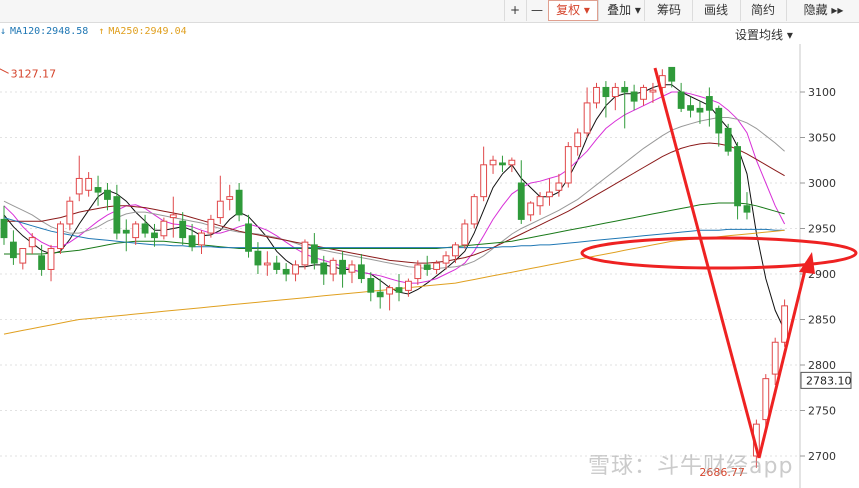 Image resolution: width=859 pixels, height=488 pixels. I want to click on high-annotation-pointer, so click(4, 71).